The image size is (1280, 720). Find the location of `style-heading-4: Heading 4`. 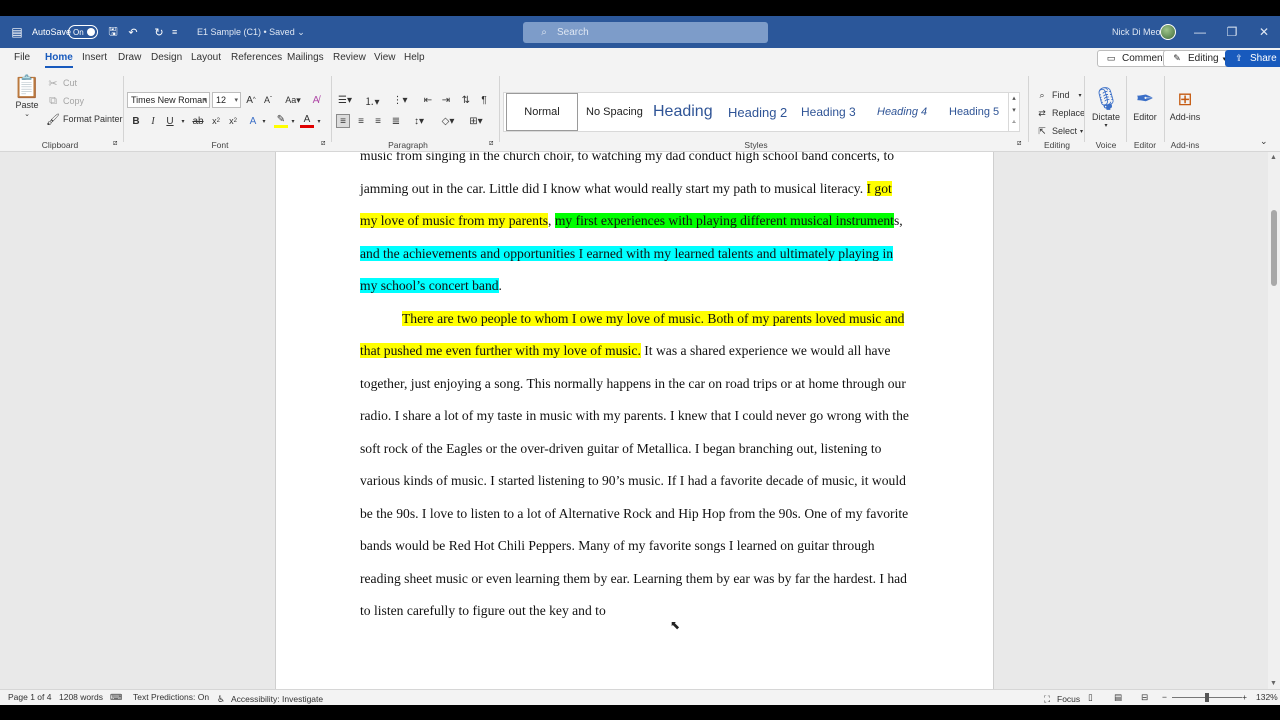

style-heading-4: Heading 4 is located at coordinates (902, 112).